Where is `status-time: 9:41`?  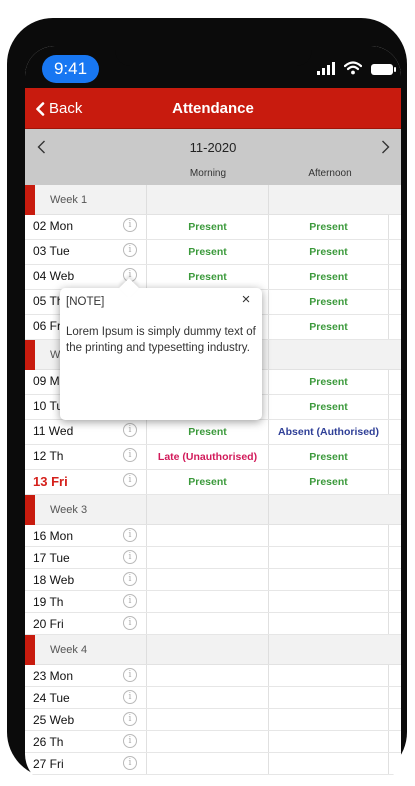
status-time: 9:41 is located at coordinates (70, 69).